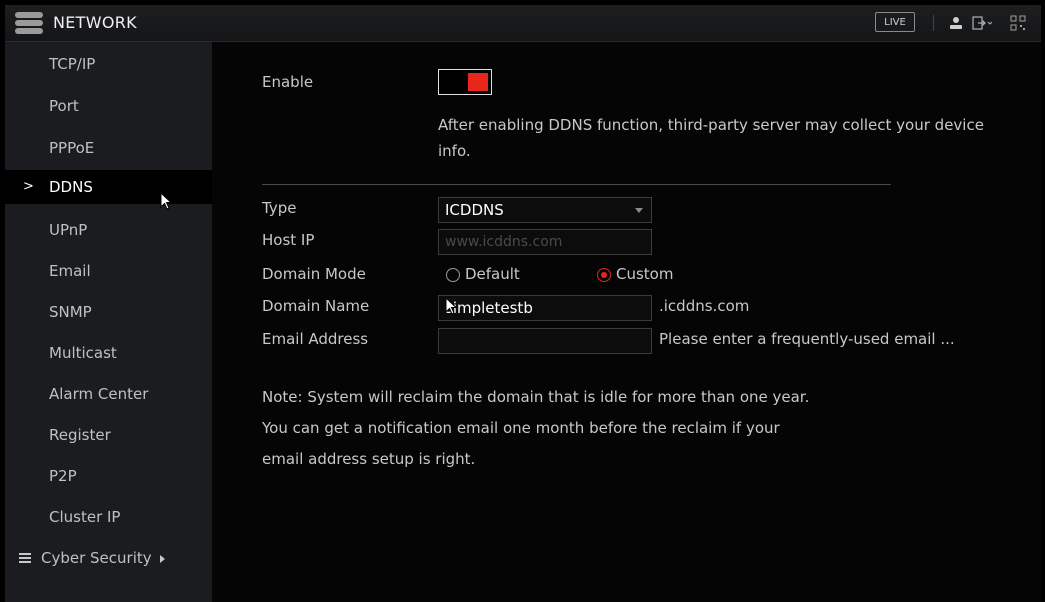  I want to click on radio-custom-label: Custom, so click(645, 274).